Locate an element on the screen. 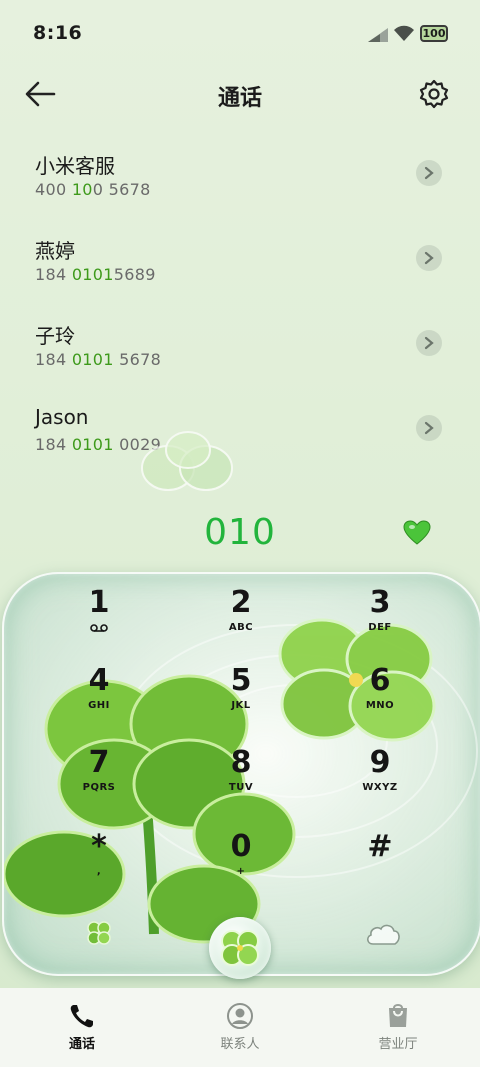 This screenshot has height=1067, width=480. battery-icon: 100 is located at coordinates (434, 33).